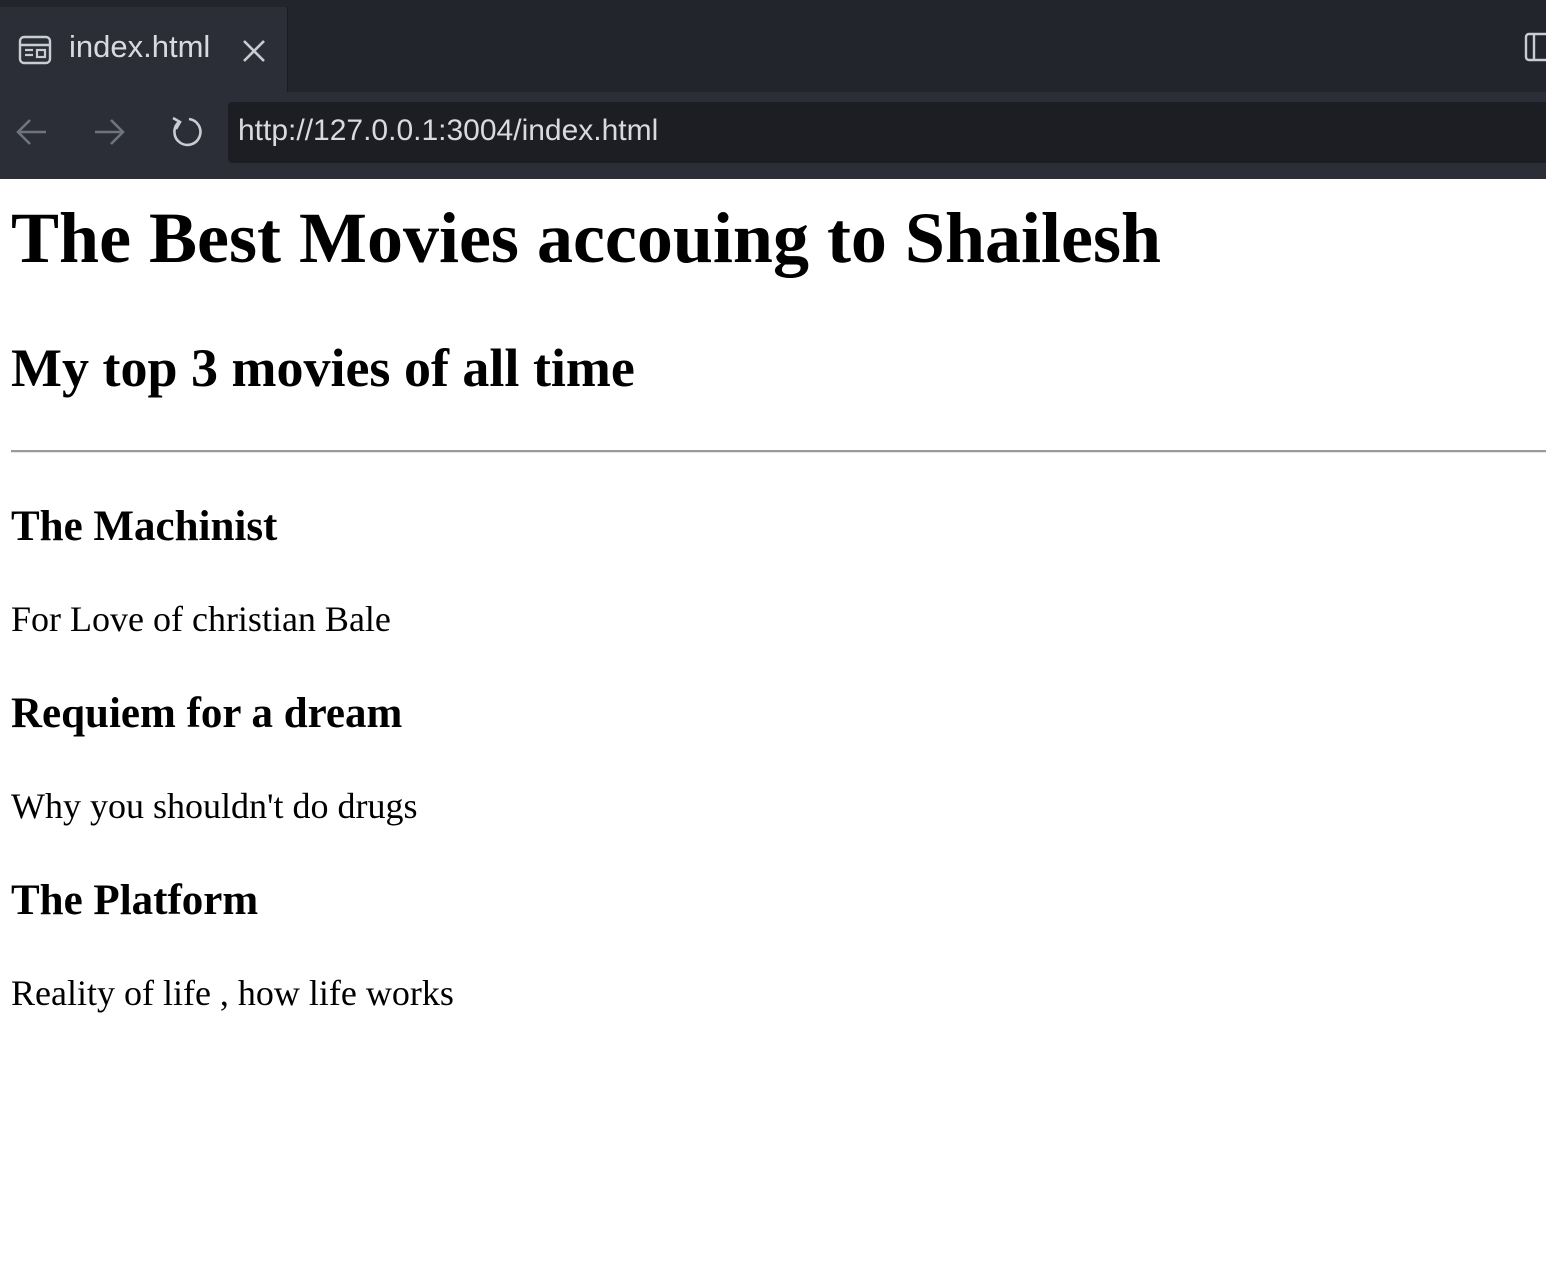 The image size is (1546, 1262). Describe the element at coordinates (109, 132) in the screenshot. I see `arrow-right-icon` at that location.